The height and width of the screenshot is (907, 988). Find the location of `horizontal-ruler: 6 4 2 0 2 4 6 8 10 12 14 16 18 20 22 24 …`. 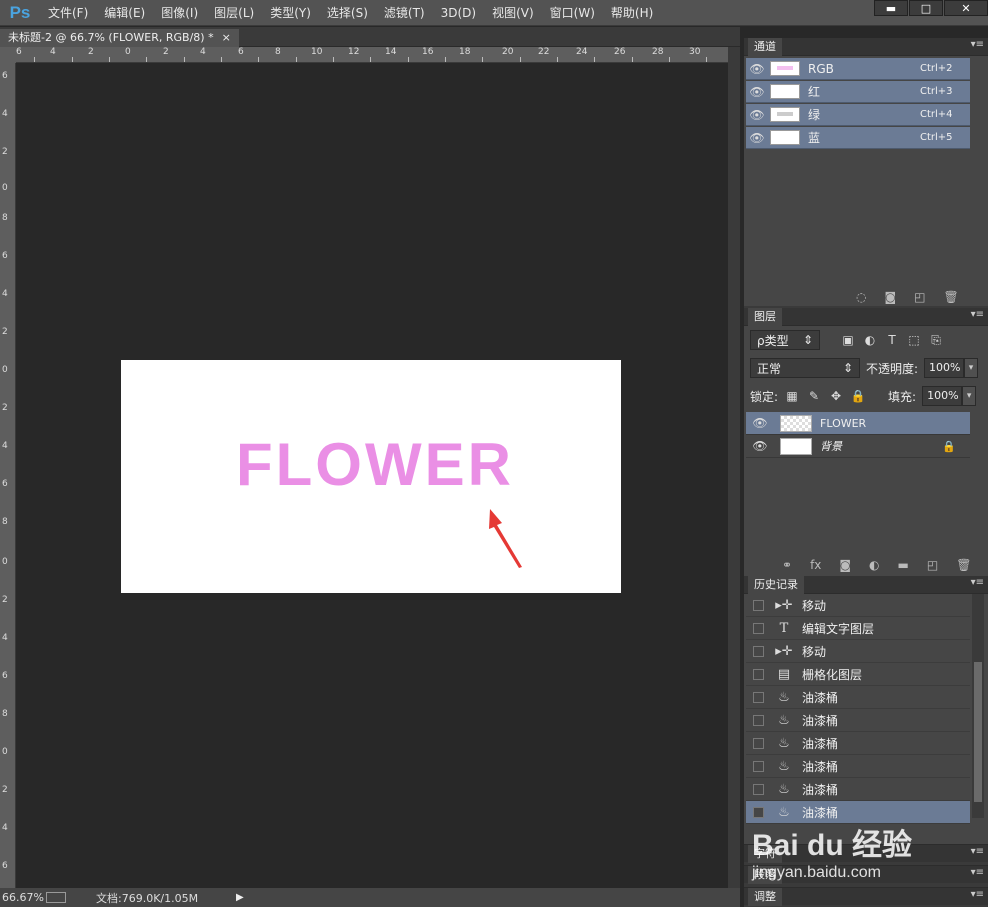

horizontal-ruler: 6 4 2 0 2 4 6 8 10 12 14 16 18 20 22 24 … is located at coordinates (372, 55).